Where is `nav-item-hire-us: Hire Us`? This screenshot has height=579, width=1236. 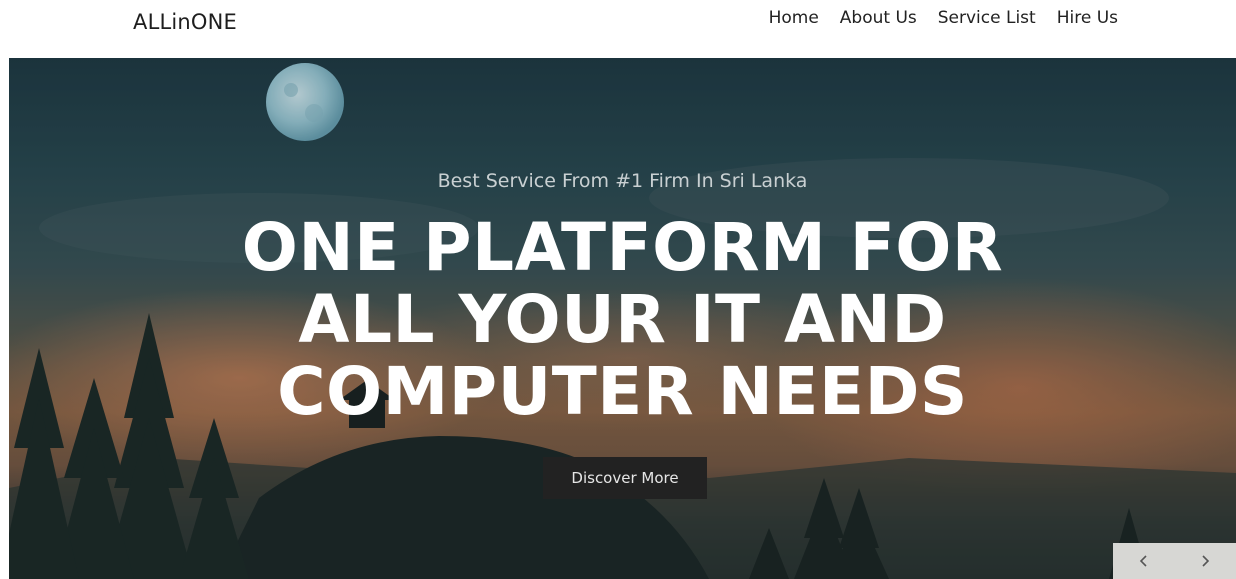
nav-item-hire-us: Hire Us is located at coordinates (1087, 18).